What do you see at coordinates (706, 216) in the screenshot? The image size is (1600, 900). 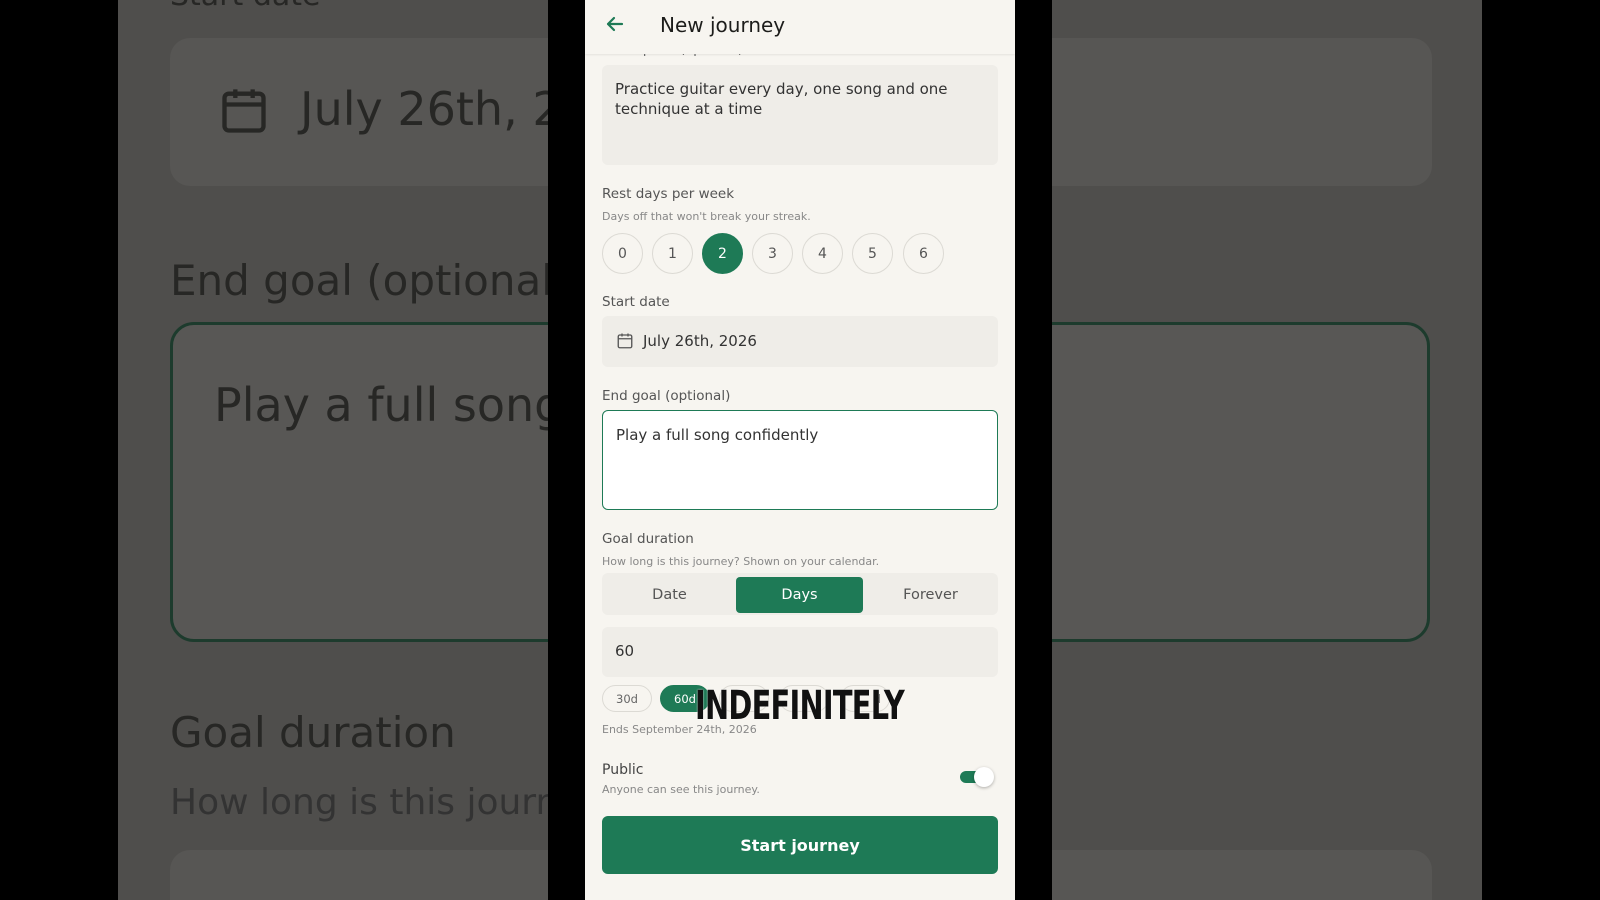 I see `rest-days-hint: Days off that won't break your streak.` at bounding box center [706, 216].